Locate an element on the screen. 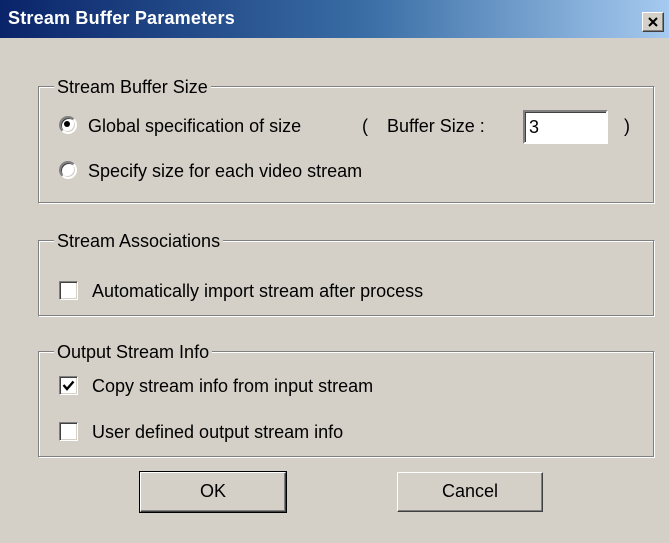 Image resolution: width=669 pixels, height=543 pixels. radio-global-size is located at coordinates (68, 125).